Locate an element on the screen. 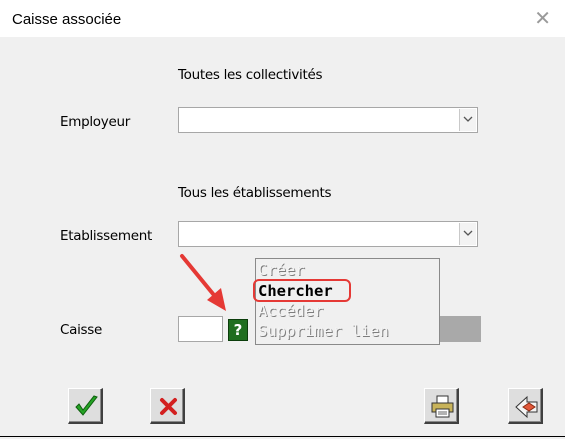 The width and height of the screenshot is (565, 439). caisse-label: Caisse is located at coordinates (81, 330).